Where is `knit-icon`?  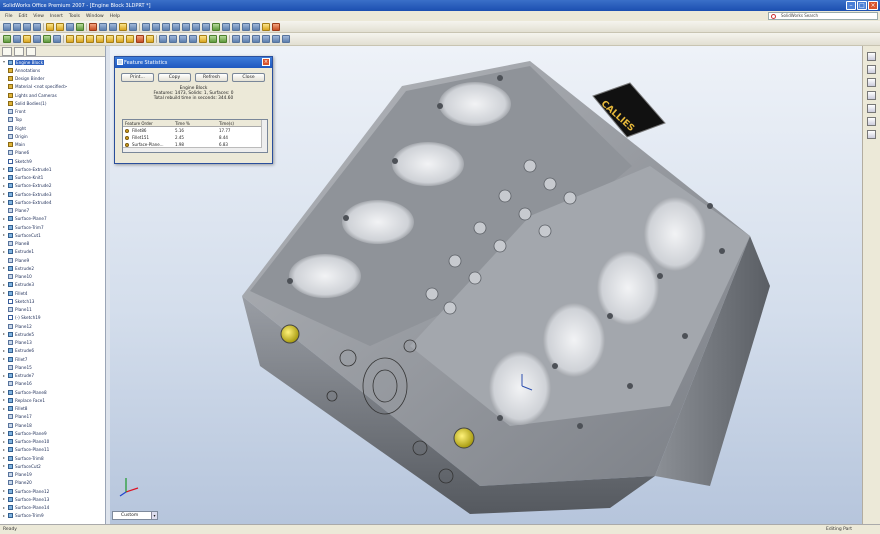
knit-icon is located at coordinates (213, 39).